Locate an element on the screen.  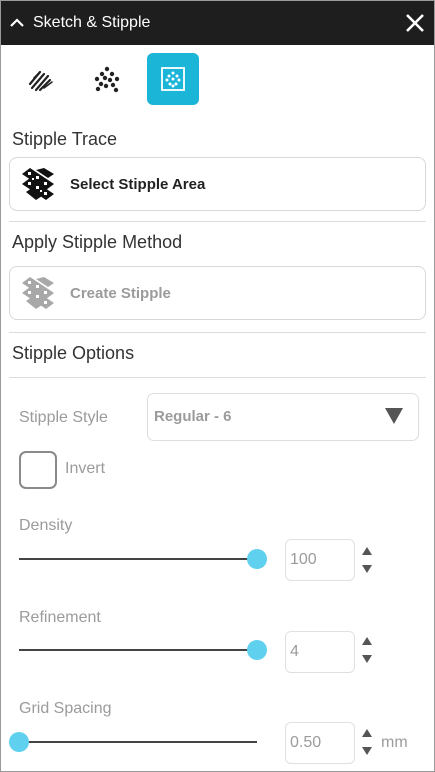
stipple-options-title: Stipple Options is located at coordinates (73, 353).